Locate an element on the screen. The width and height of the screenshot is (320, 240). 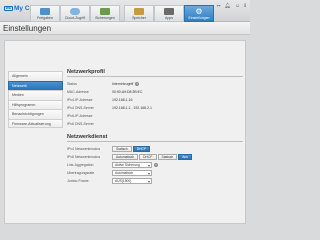
row-value: Aktive Sicherung ? is located at coordinates (135, 165).